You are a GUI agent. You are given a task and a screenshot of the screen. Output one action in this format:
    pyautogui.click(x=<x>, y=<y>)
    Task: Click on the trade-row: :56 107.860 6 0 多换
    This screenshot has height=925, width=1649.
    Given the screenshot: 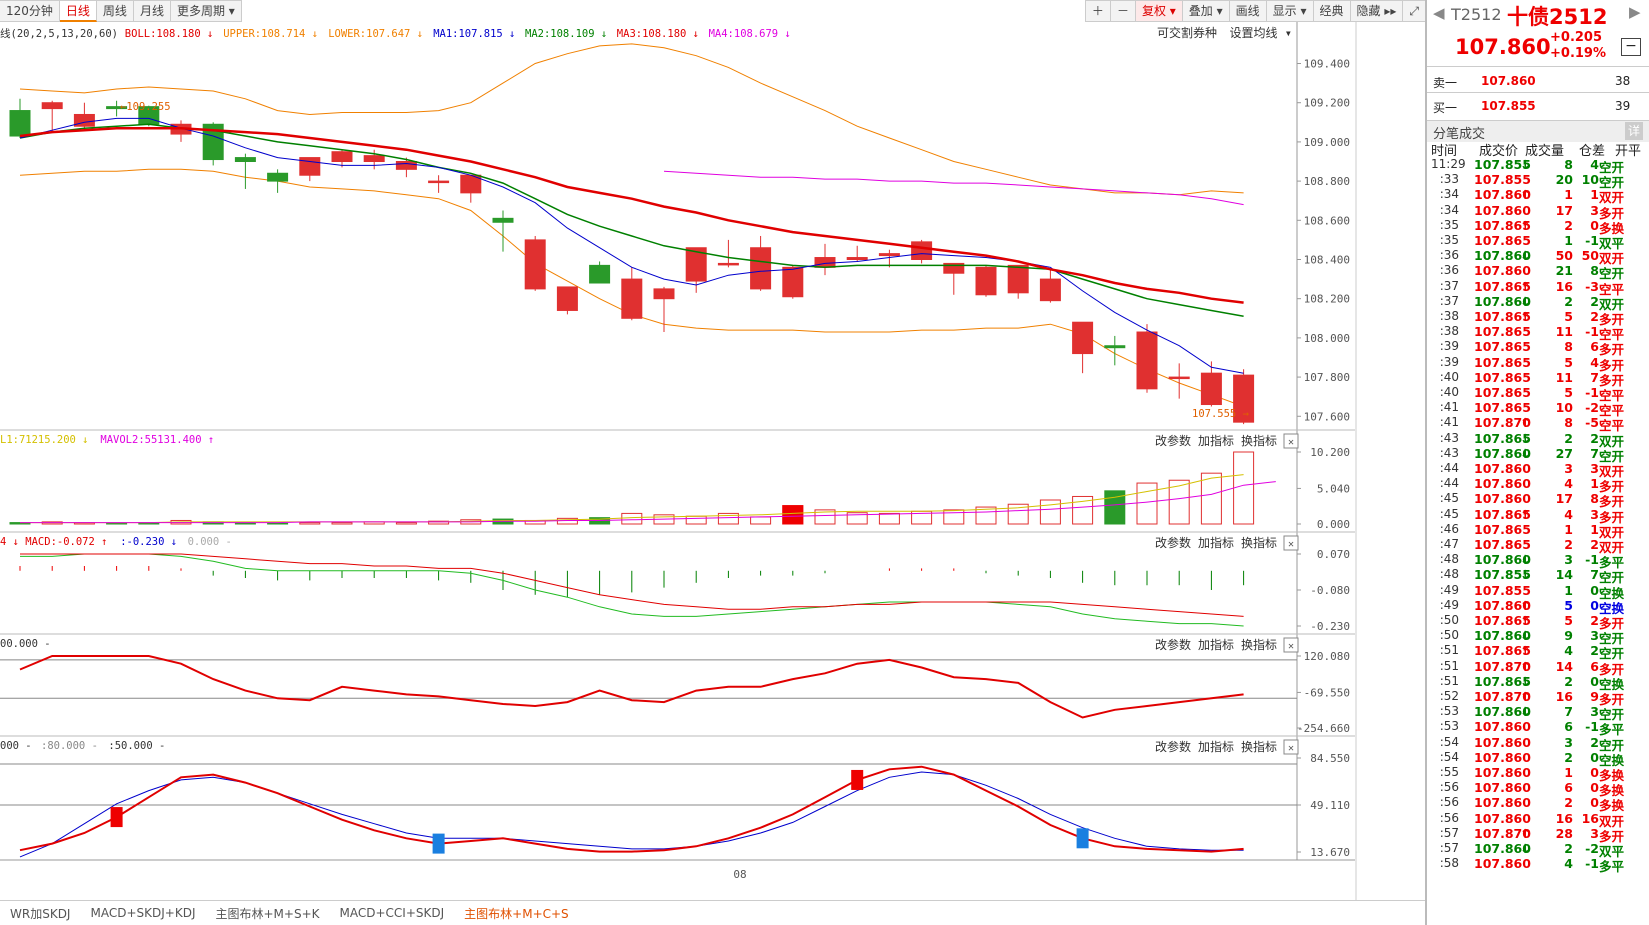 What is the action you would take?
    pyautogui.click(x=1532, y=789)
    